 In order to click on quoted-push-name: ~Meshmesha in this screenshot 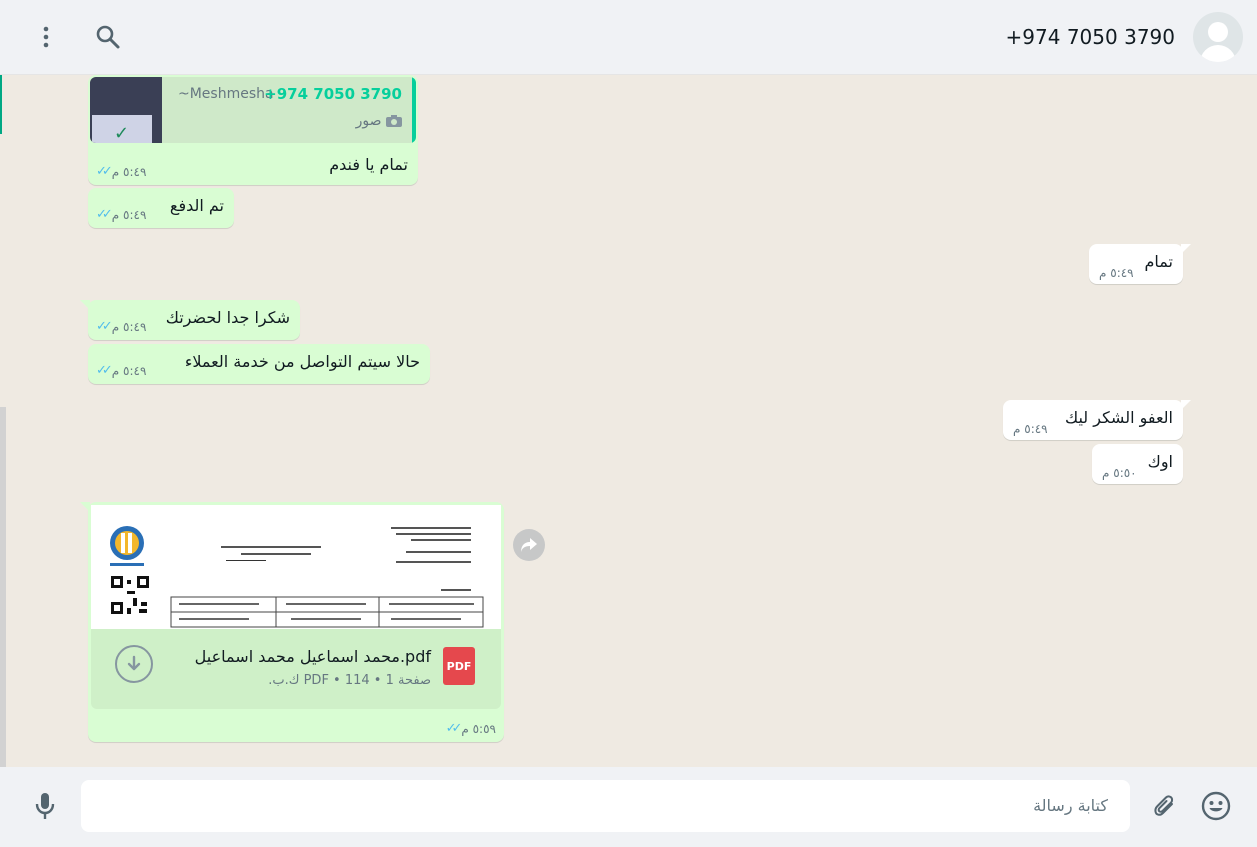, I will do `click(226, 94)`.